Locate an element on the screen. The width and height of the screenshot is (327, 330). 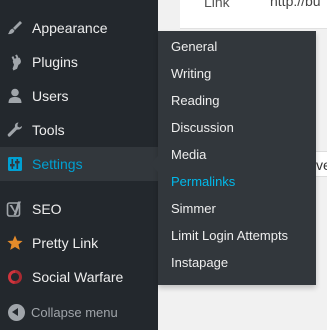
menu-item-appearance: Appearance is located at coordinates (79, 28).